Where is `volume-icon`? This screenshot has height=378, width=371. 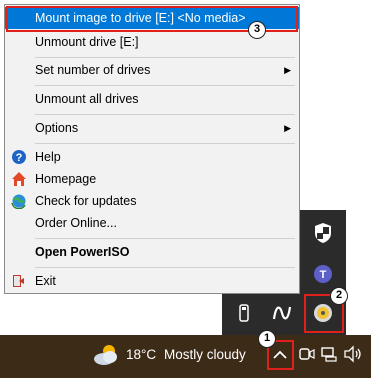 volume-icon is located at coordinates (353, 354).